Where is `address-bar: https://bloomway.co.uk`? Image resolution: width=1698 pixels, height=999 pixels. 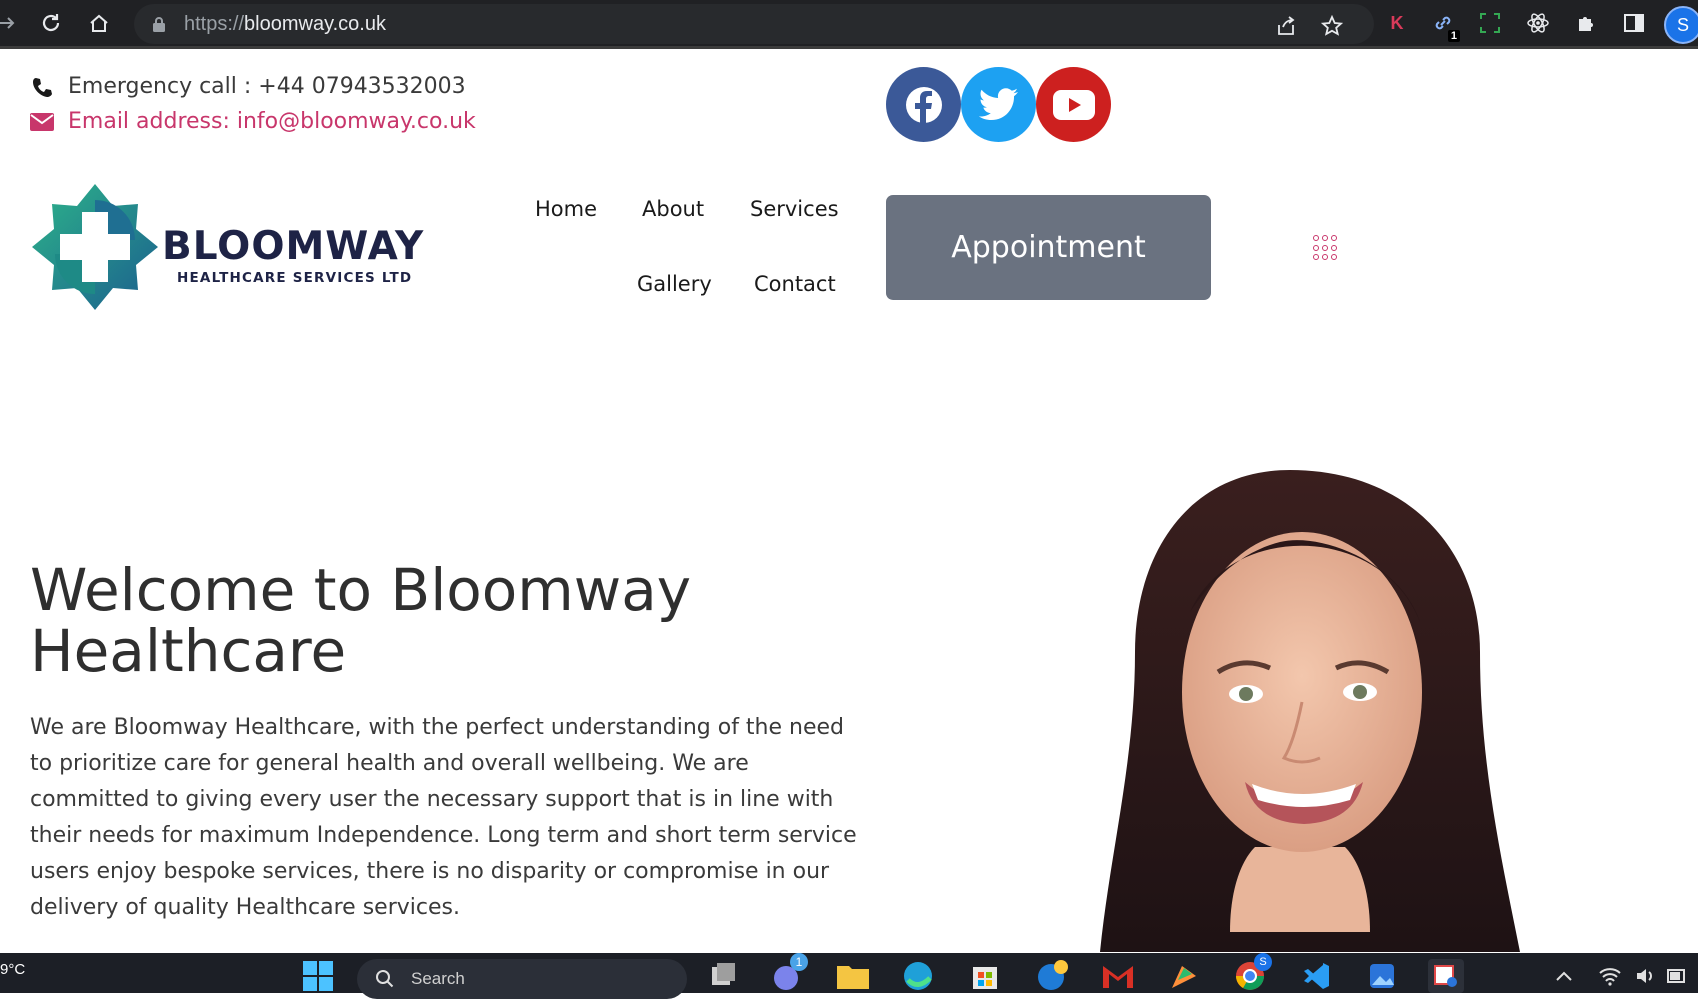 address-bar: https://bloomway.co.uk is located at coordinates (754, 24).